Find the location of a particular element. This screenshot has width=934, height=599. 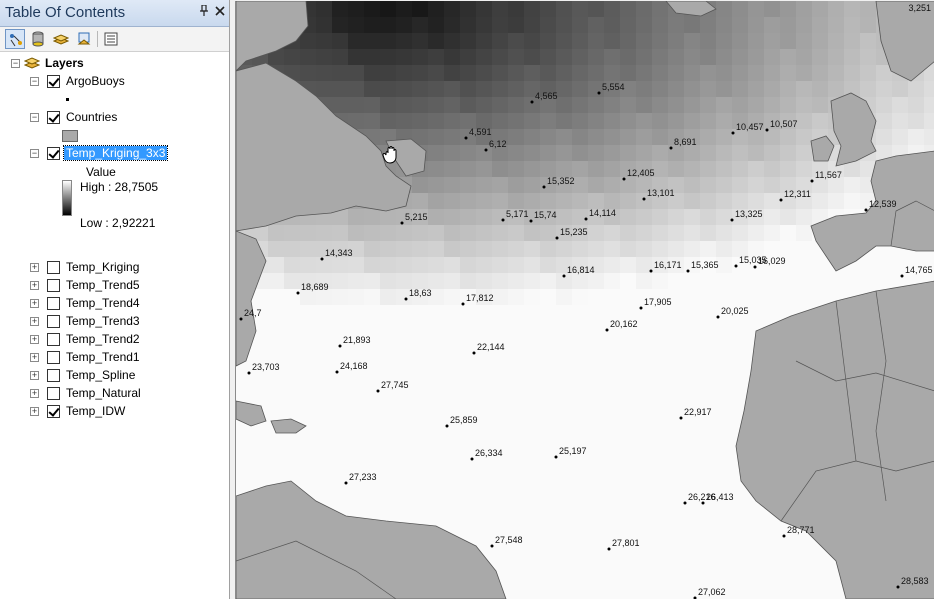

buoy-value-label: 16,029 is located at coordinates (772, 261).